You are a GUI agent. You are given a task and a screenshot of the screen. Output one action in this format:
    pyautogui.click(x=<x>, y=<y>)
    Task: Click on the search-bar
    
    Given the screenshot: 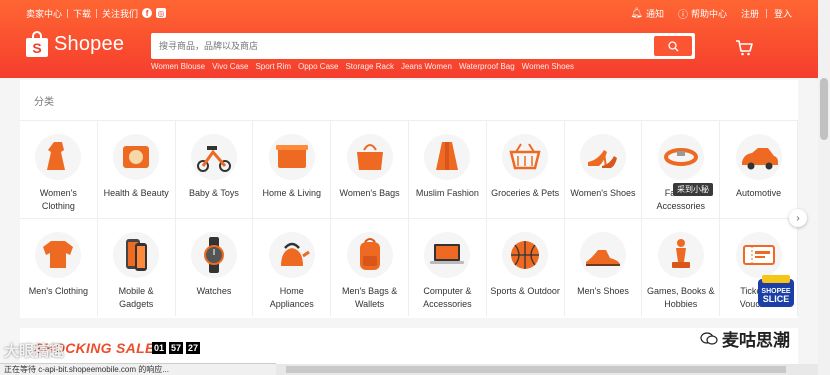 What is the action you would take?
    pyautogui.click(x=423, y=46)
    